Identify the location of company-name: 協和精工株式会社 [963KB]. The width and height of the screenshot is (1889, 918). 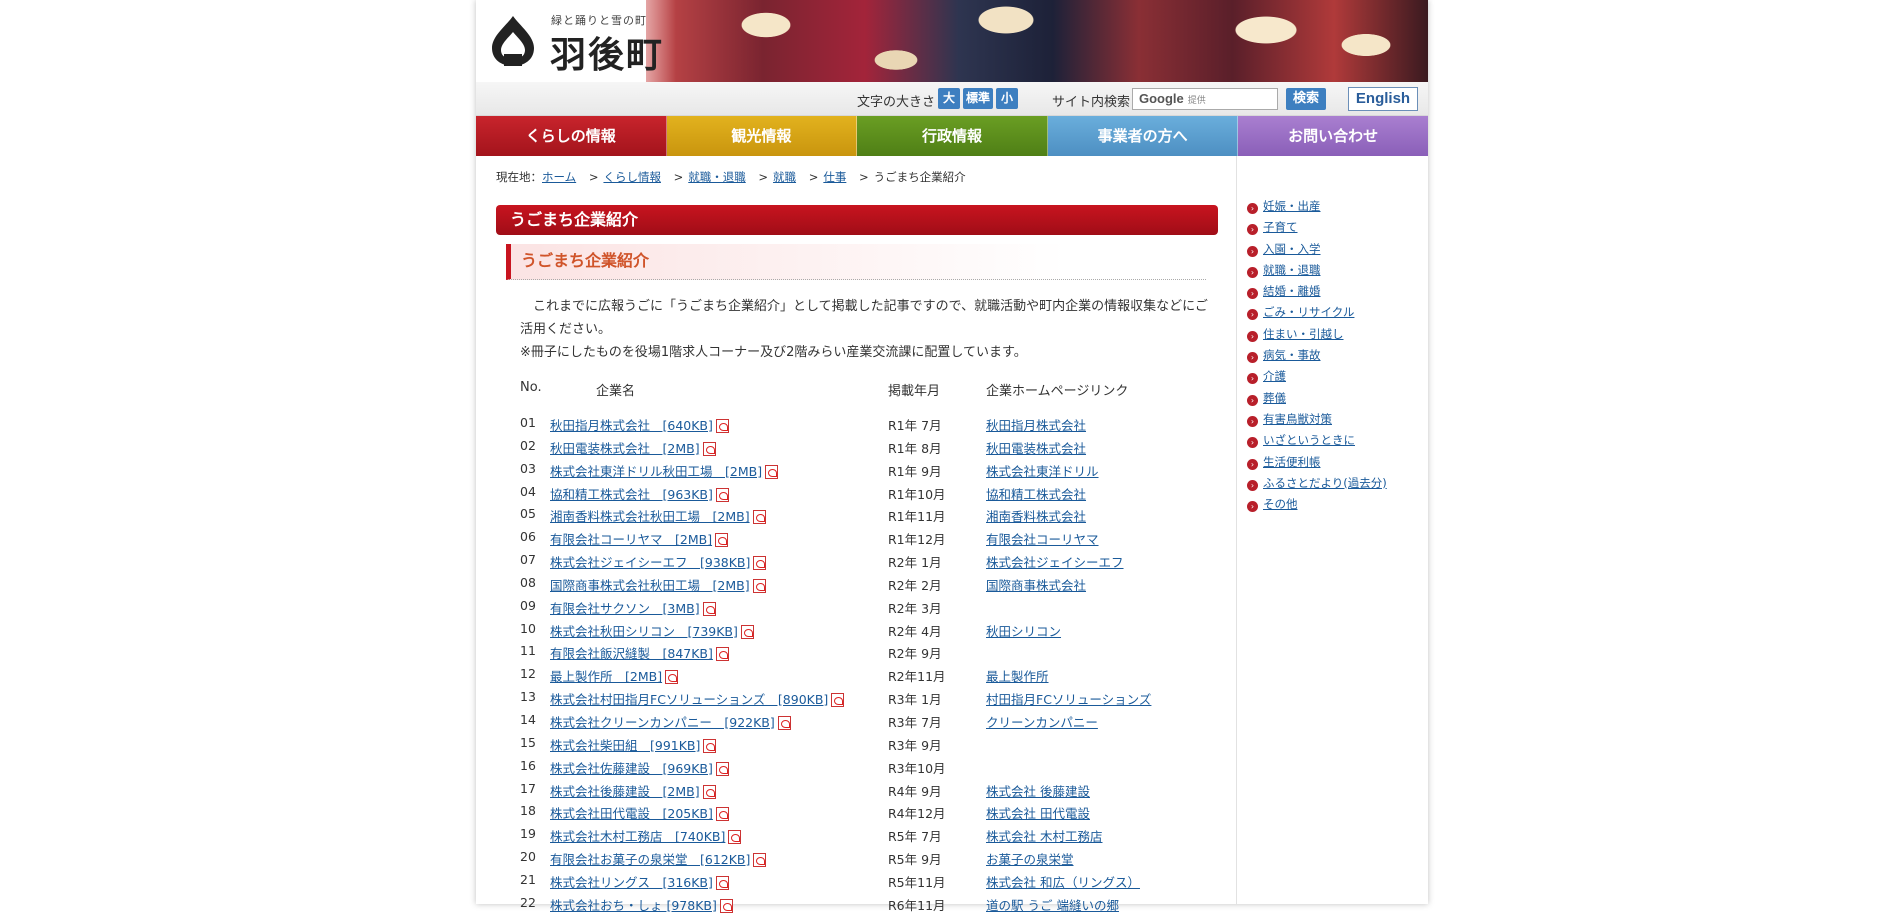
(631, 494).